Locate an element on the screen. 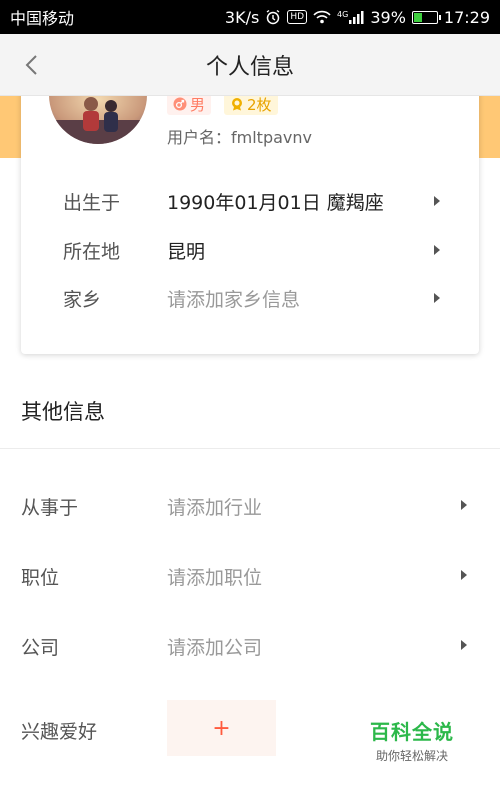 The width and height of the screenshot is (500, 790). male-icon is located at coordinates (180, 104).